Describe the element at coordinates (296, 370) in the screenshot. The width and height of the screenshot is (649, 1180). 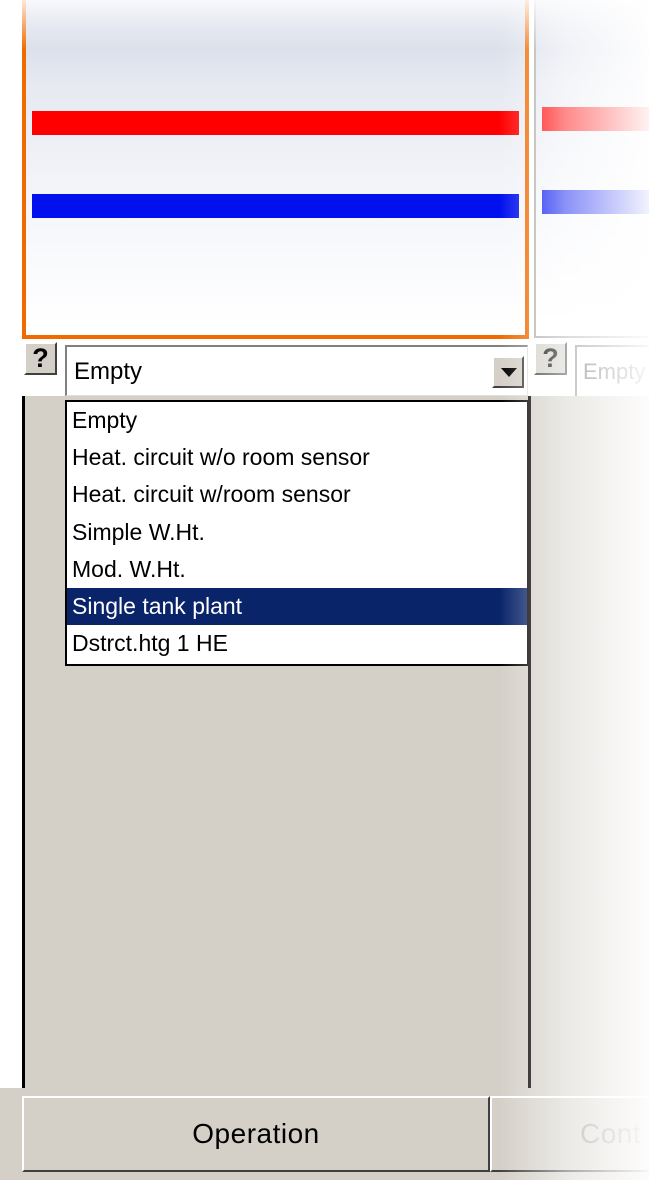
I see `plant-type-select: Empty` at that location.